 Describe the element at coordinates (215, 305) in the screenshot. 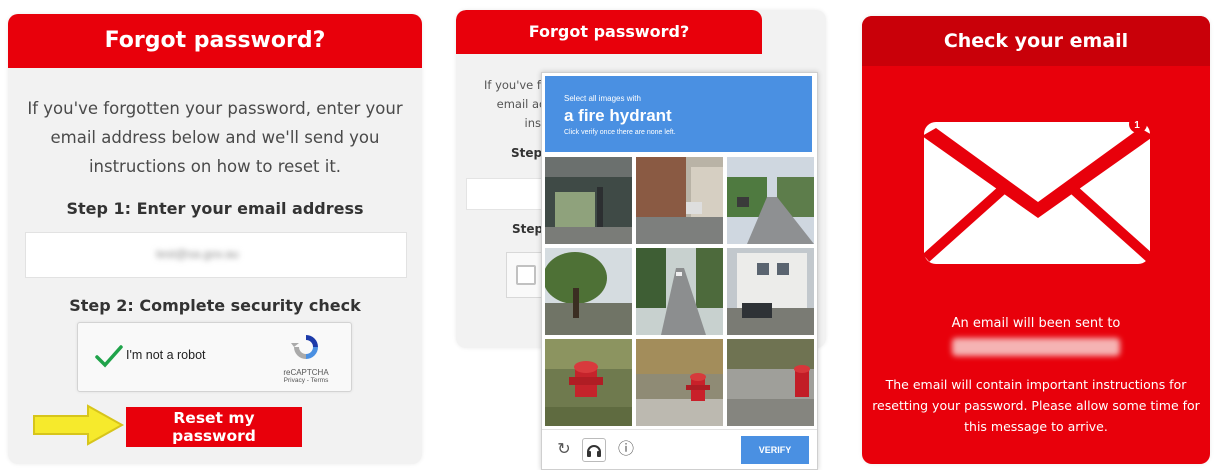

I see `step2-label: Step 2: Complete security check` at that location.